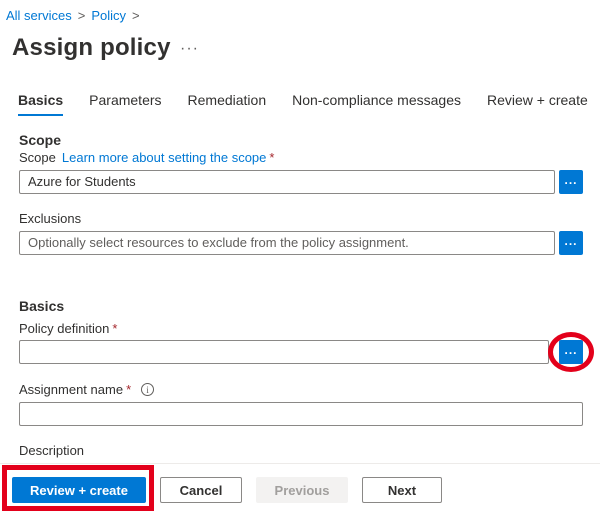  Describe the element at coordinates (402, 490) in the screenshot. I see `next-button: Next` at that location.